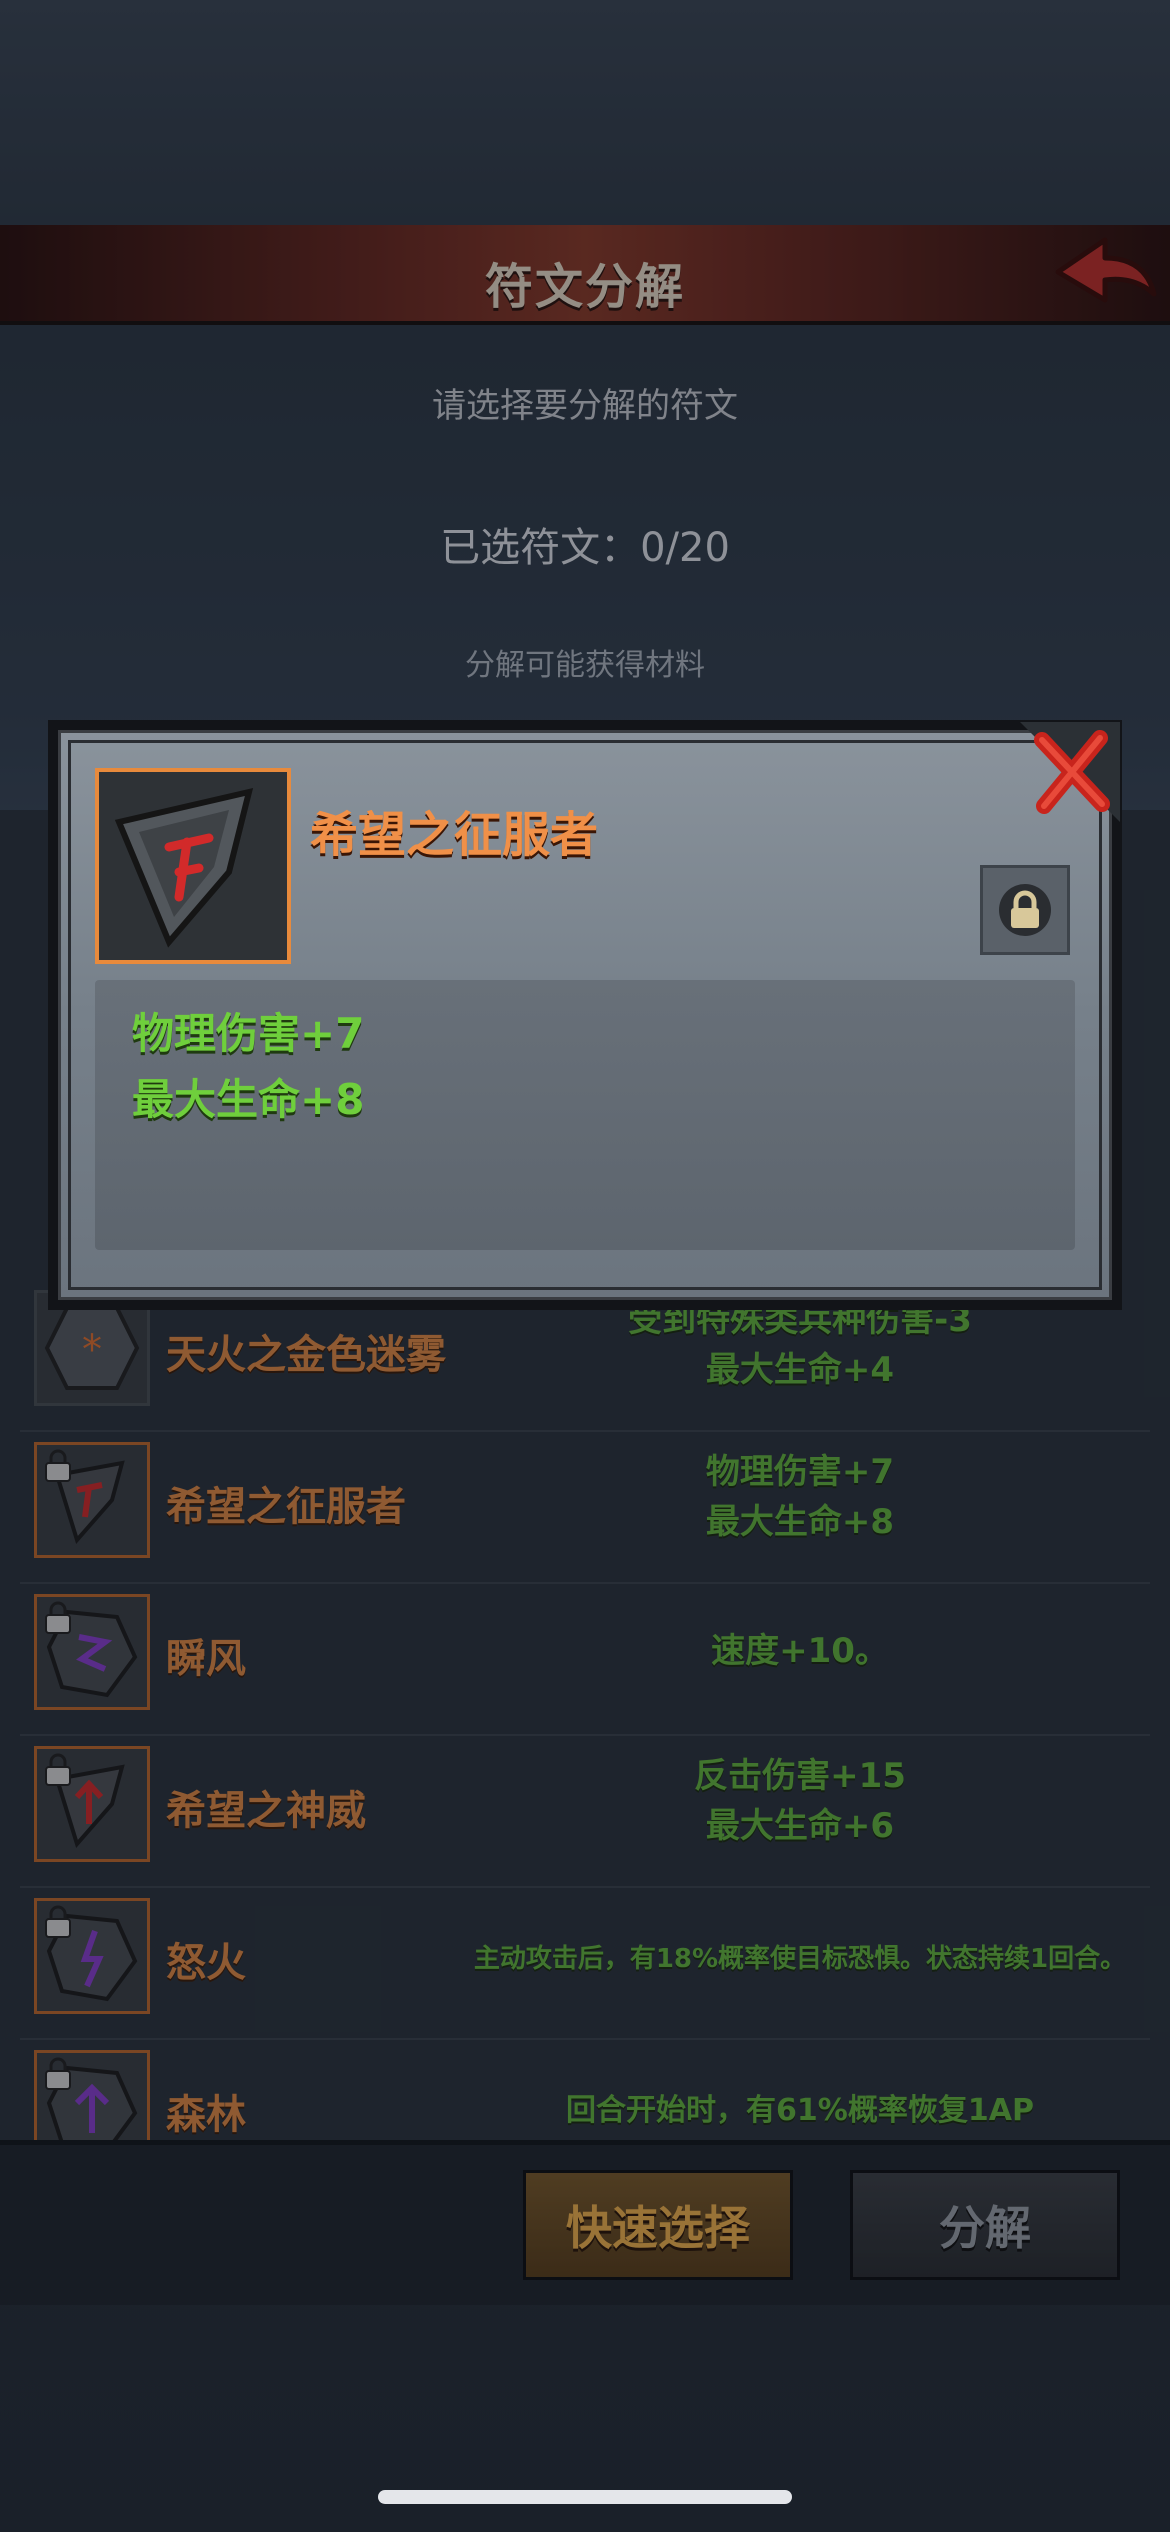 This screenshot has width=1170, height=2532. I want to click on popup-attr-line: 物理伤害+7, so click(248, 1033).